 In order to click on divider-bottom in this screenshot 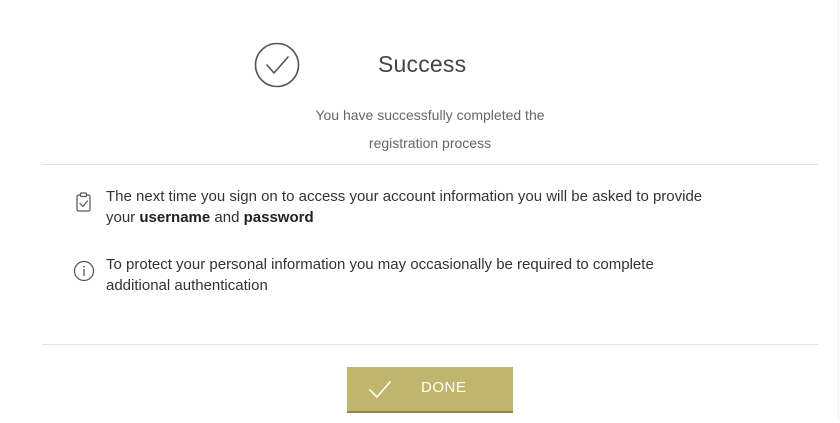, I will do `click(430, 344)`.